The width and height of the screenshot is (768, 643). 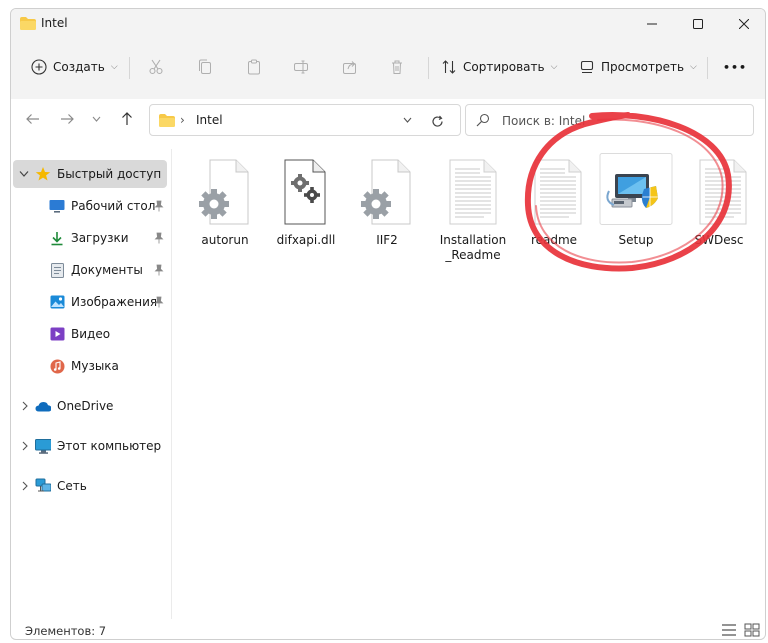 I want to click on sidebar-item-desktop: Рабочий стол, so click(x=102, y=206).